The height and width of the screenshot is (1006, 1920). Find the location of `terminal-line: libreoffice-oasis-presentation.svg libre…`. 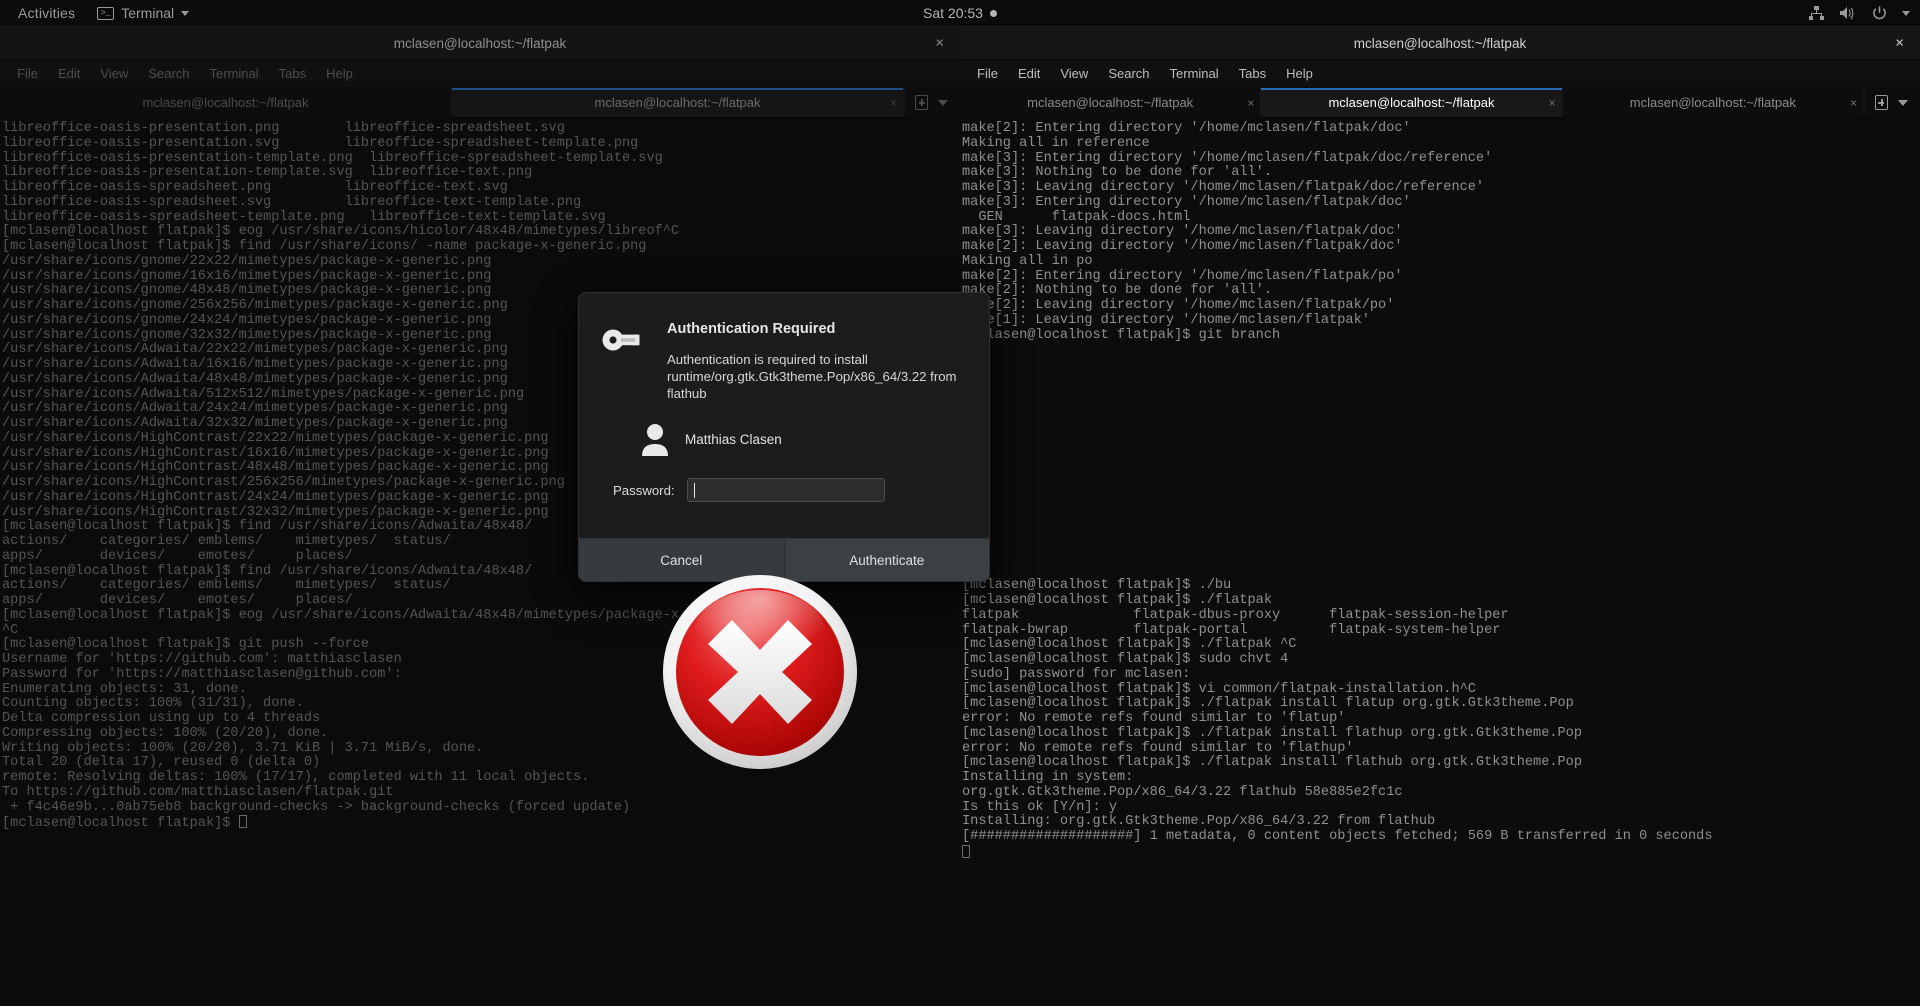

terminal-line: libreoffice-oasis-presentation.svg libre… is located at coordinates (320, 143).